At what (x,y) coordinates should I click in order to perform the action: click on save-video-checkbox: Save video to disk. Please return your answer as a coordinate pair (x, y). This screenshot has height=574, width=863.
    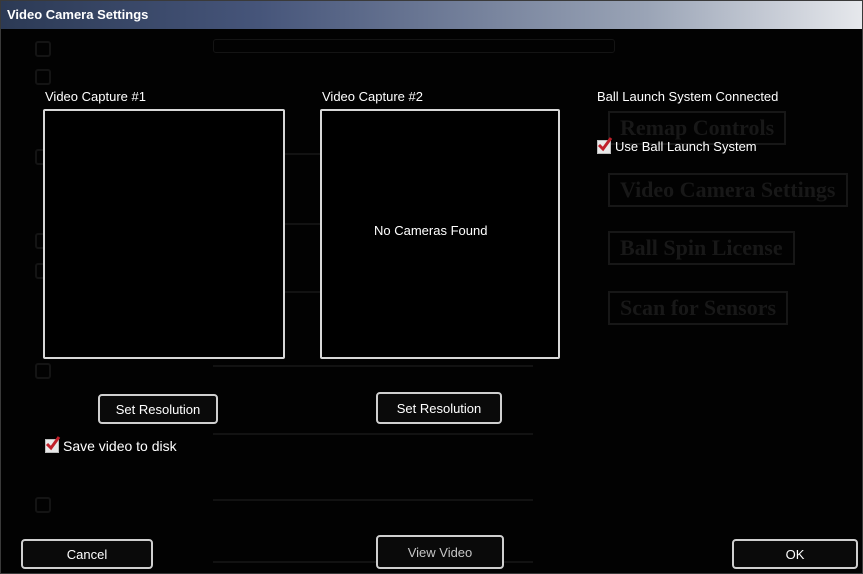
    Looking at the image, I should click on (111, 445).